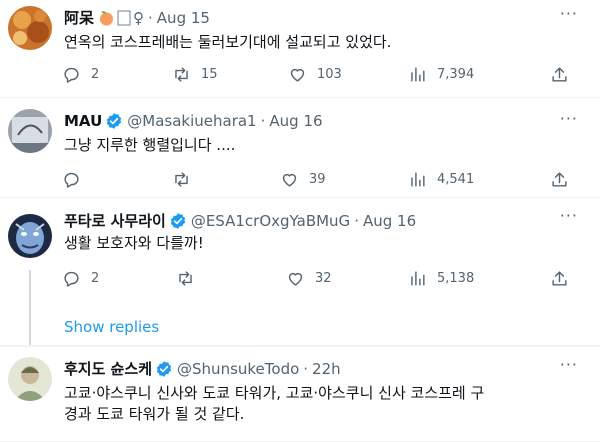 This screenshot has width=600, height=442. What do you see at coordinates (323, 278) in the screenshot?
I see `like-count: 32` at bounding box center [323, 278].